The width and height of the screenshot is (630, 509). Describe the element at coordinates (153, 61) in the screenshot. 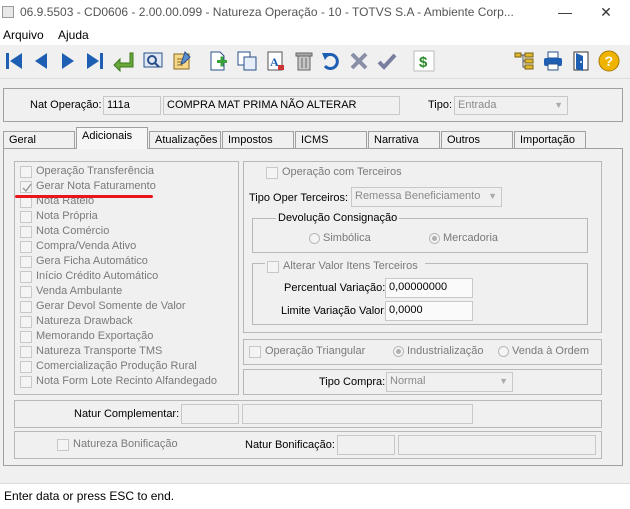

I see `search-icon` at that location.